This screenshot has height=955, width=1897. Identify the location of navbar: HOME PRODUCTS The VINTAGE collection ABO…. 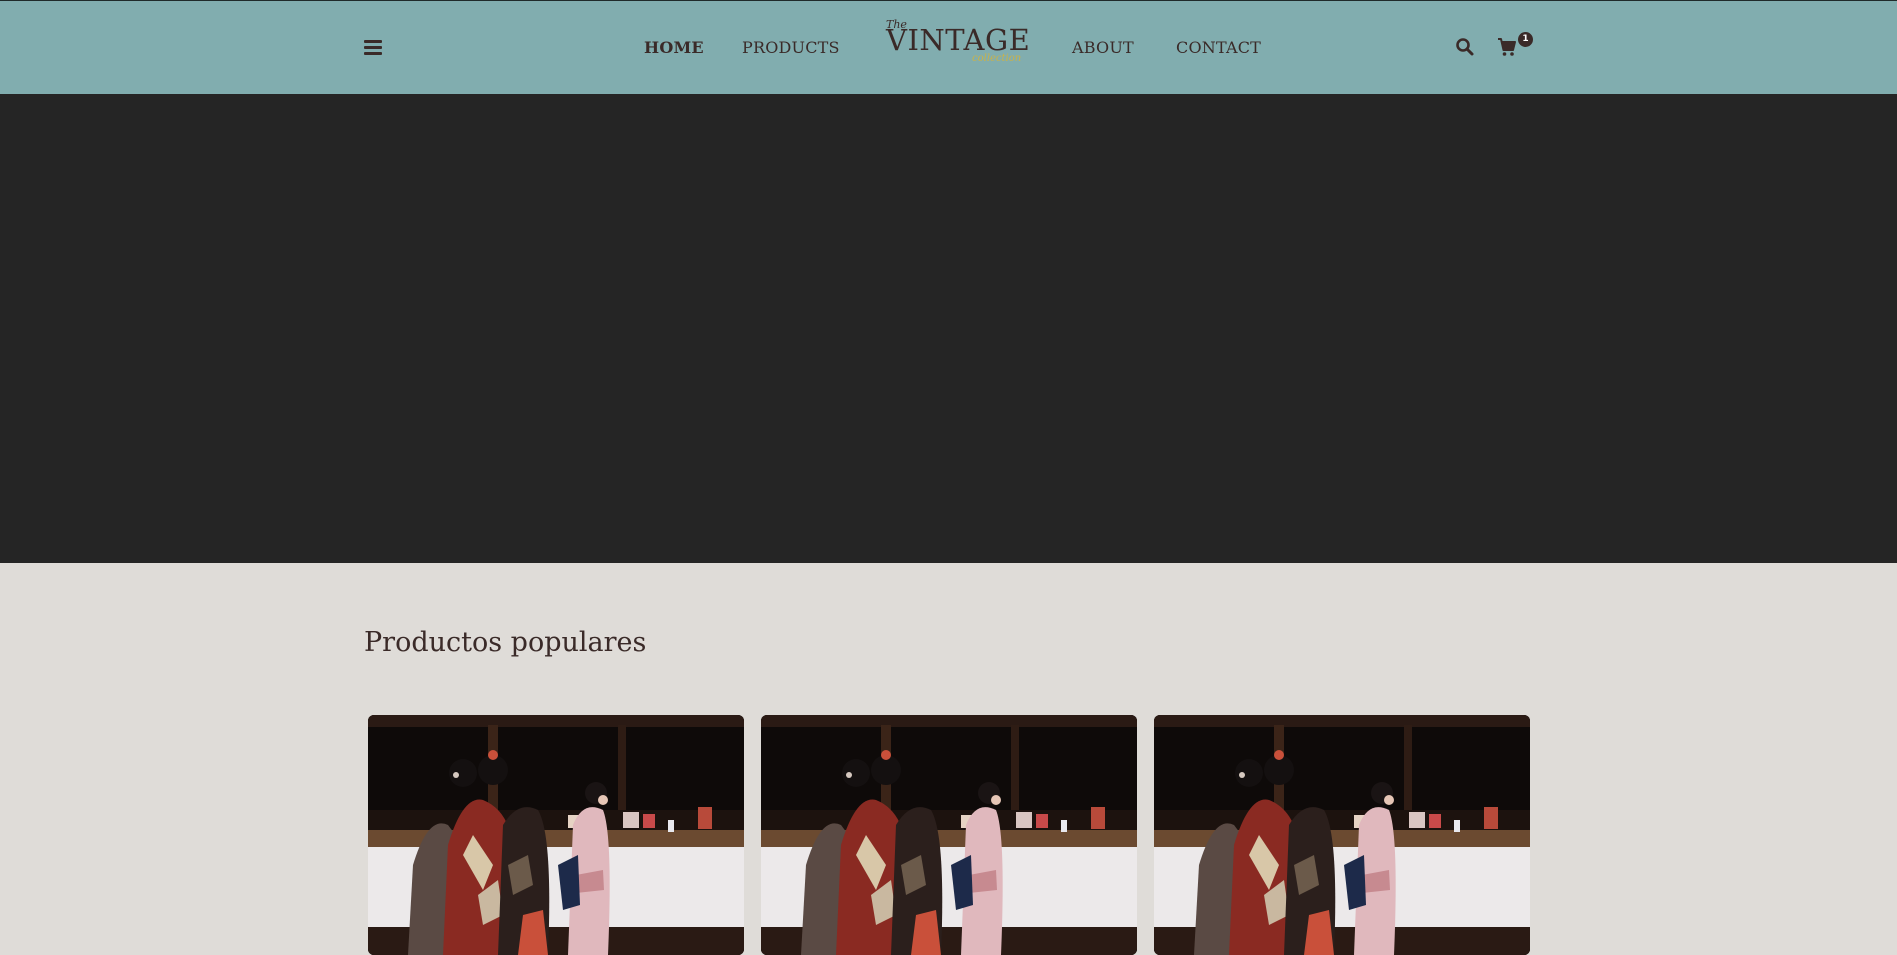
(948, 47).